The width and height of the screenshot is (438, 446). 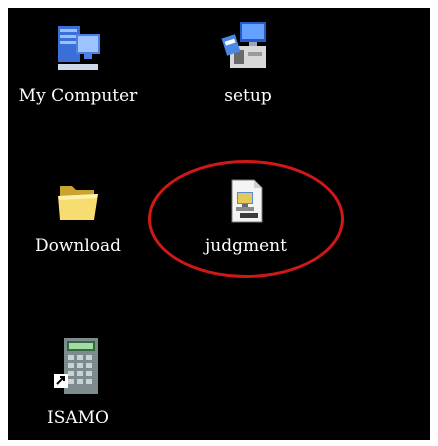 What do you see at coordinates (243, 45) in the screenshot?
I see `setup-installer-icon` at bounding box center [243, 45].